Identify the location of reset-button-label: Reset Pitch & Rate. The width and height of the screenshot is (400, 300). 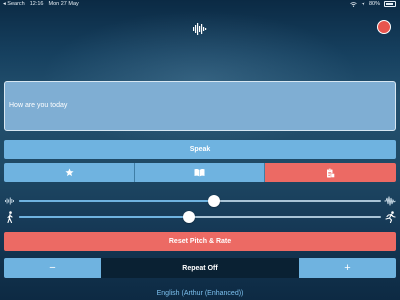
(200, 241).